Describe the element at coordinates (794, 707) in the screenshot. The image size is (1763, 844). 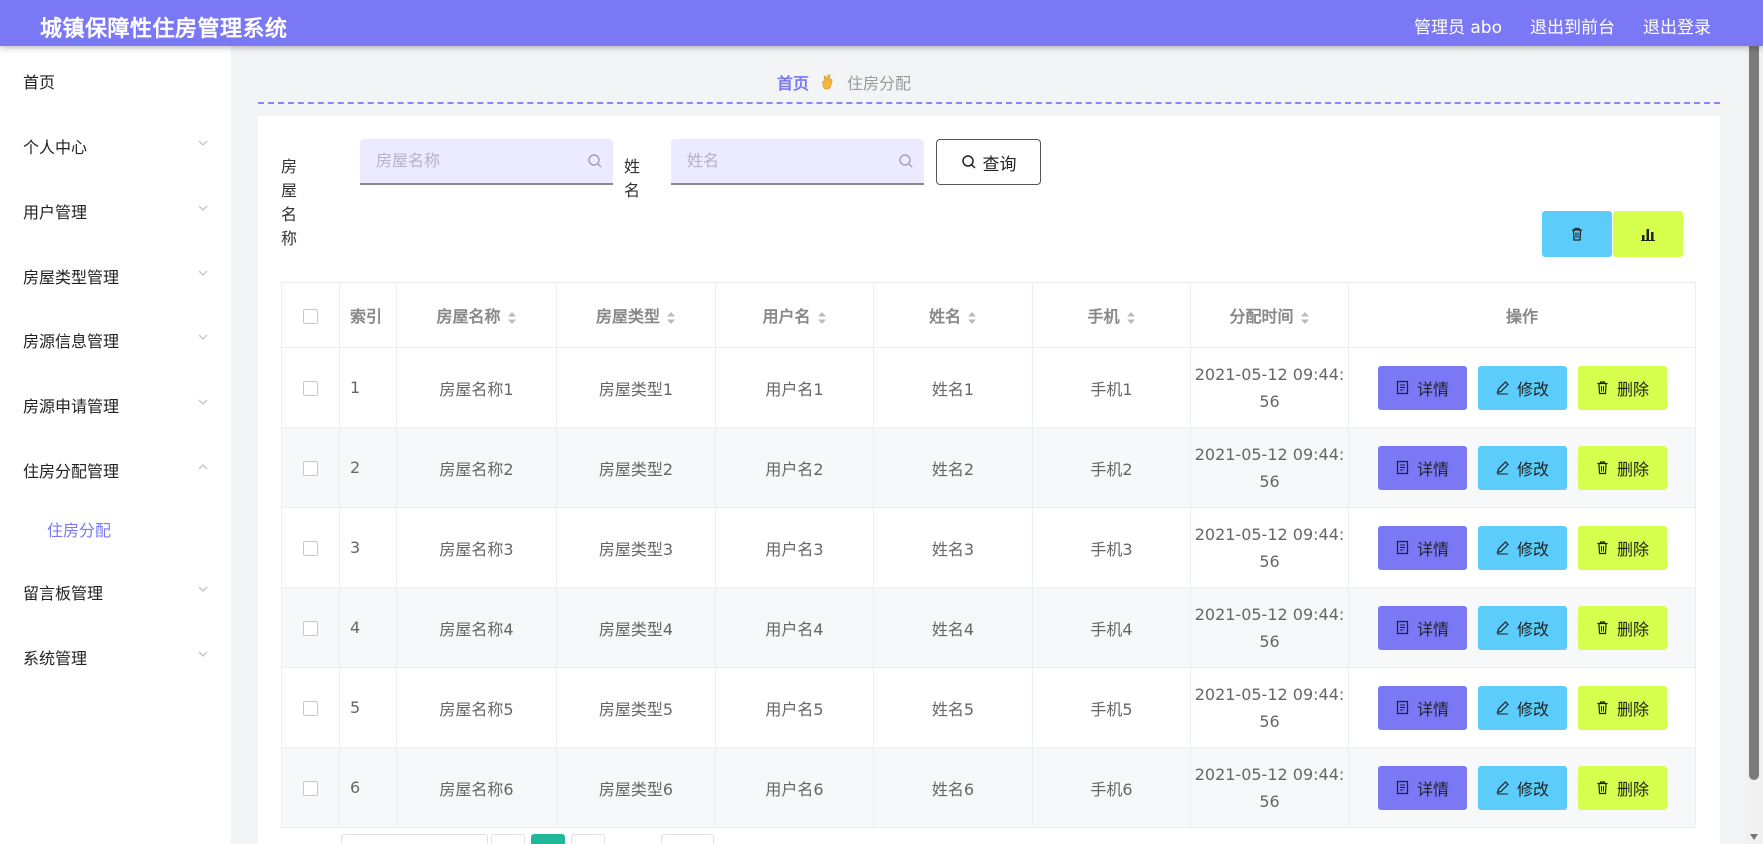
I see `cell-username: 用户名5` at that location.